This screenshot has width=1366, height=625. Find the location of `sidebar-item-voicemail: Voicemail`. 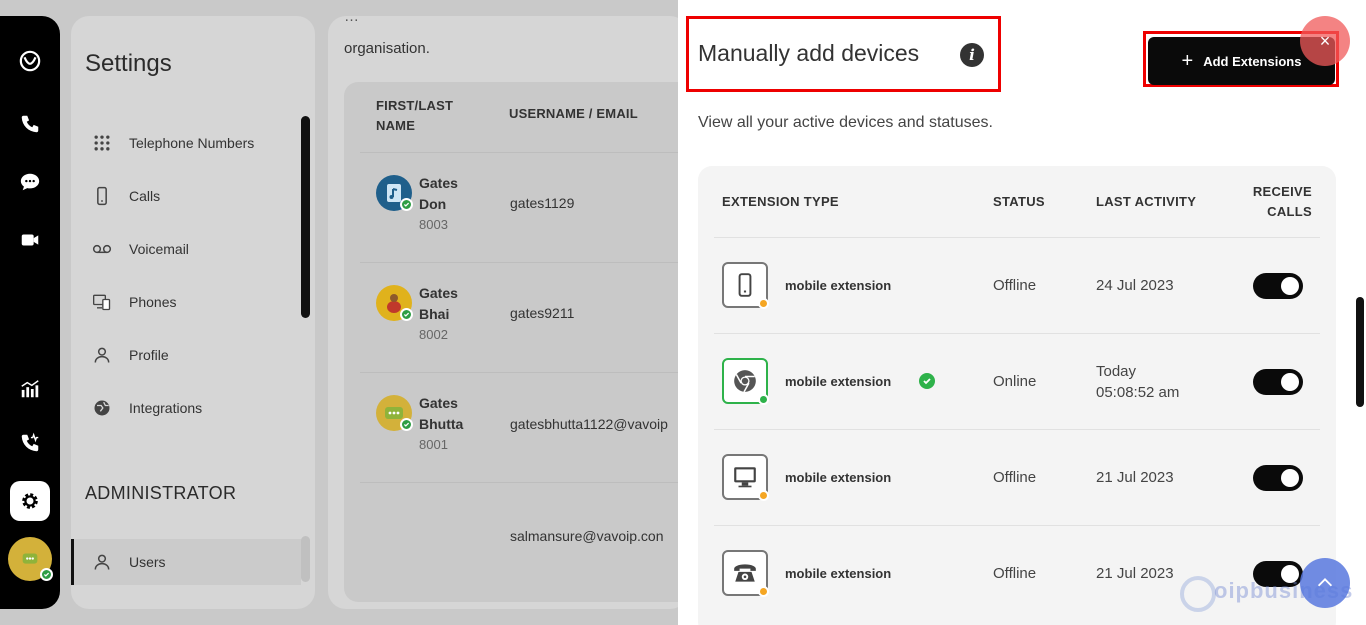

sidebar-item-voicemail: Voicemail is located at coordinates (186, 249).